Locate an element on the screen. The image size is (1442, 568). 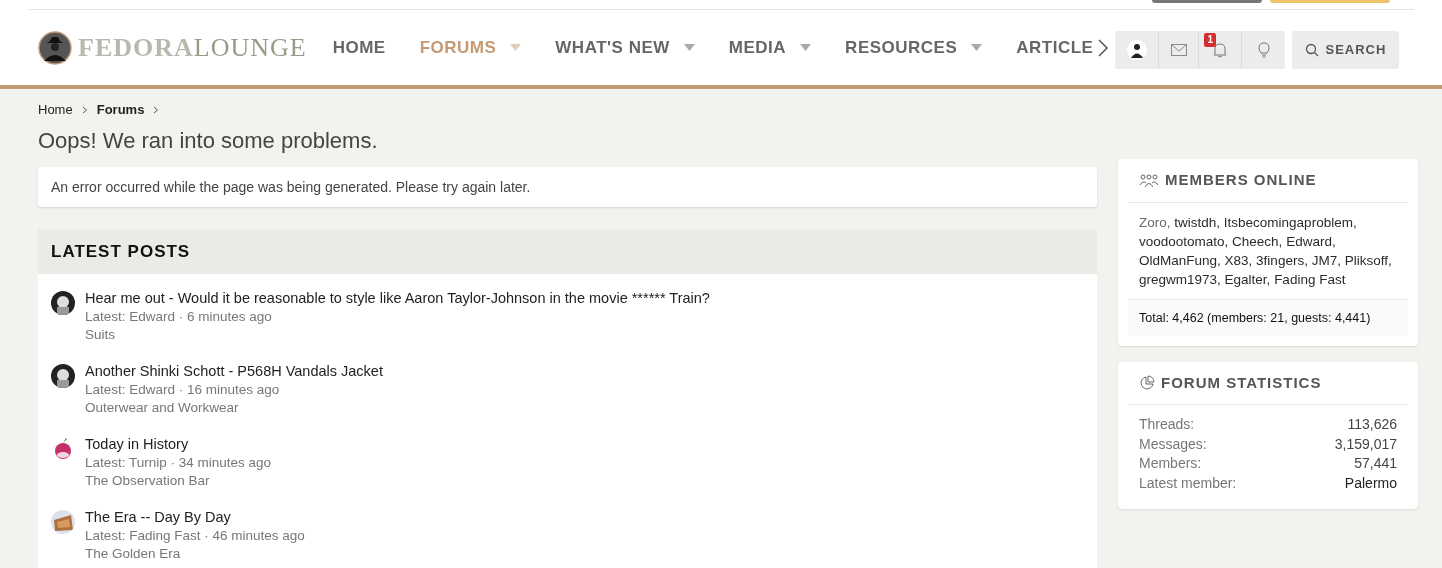
post-meta: Latest: Turnip · 34 minutes ago is located at coordinates (178, 463).